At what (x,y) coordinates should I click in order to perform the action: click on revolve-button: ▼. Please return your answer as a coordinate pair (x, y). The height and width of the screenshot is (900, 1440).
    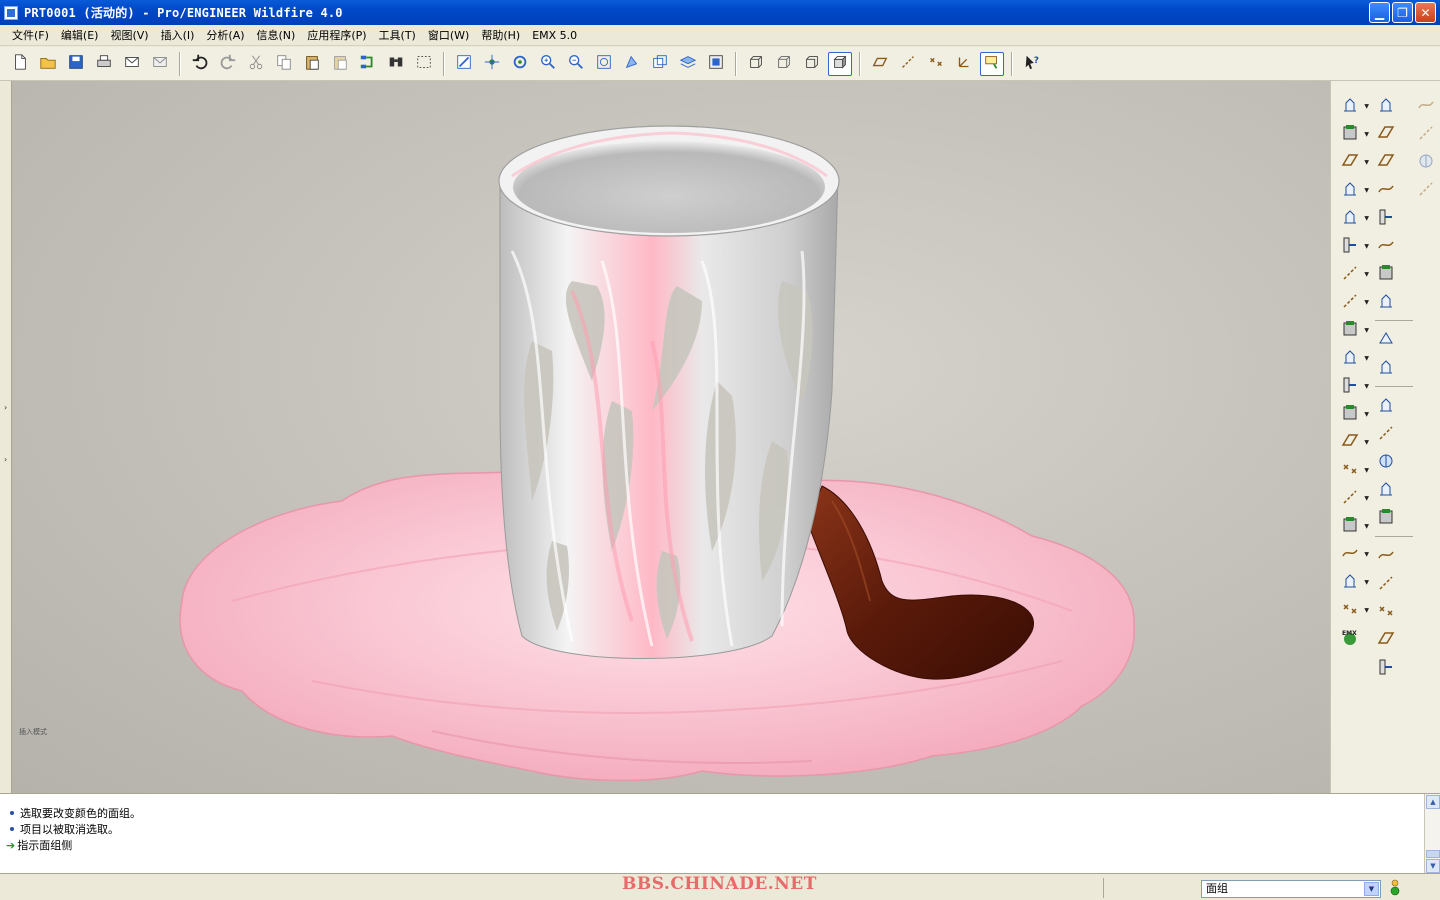
    Looking at the image, I should click on (1353, 330).